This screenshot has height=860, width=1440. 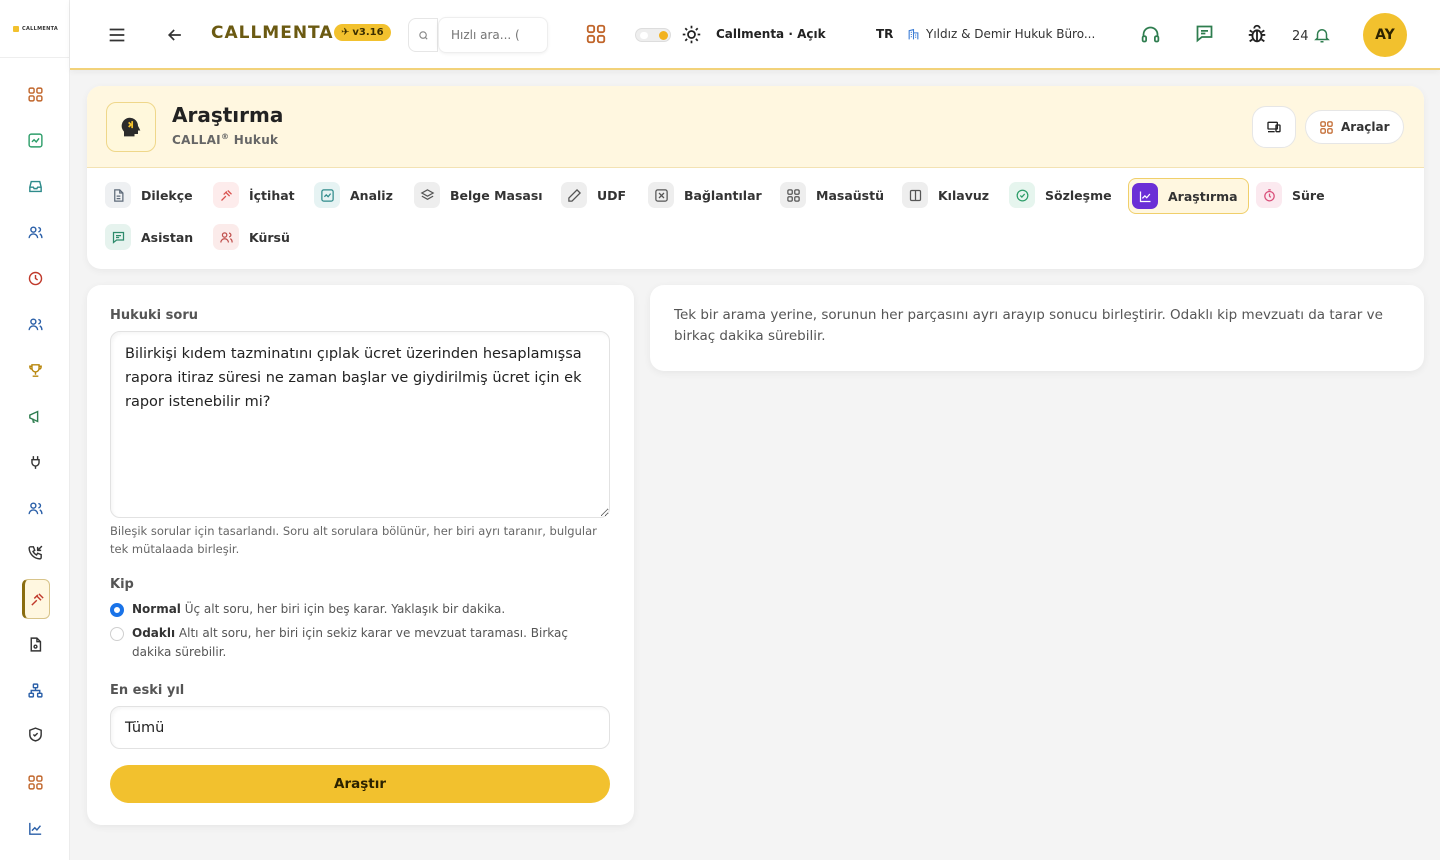 I want to click on tab-label: Dilekçe, so click(x=167, y=195).